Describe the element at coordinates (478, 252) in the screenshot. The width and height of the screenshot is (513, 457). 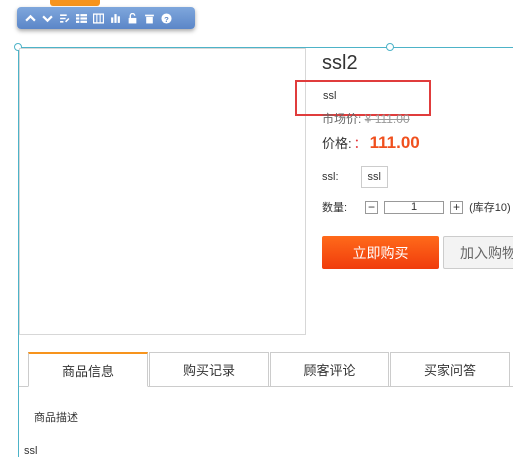
I see `add-to-cart-button: 加入购物车` at that location.